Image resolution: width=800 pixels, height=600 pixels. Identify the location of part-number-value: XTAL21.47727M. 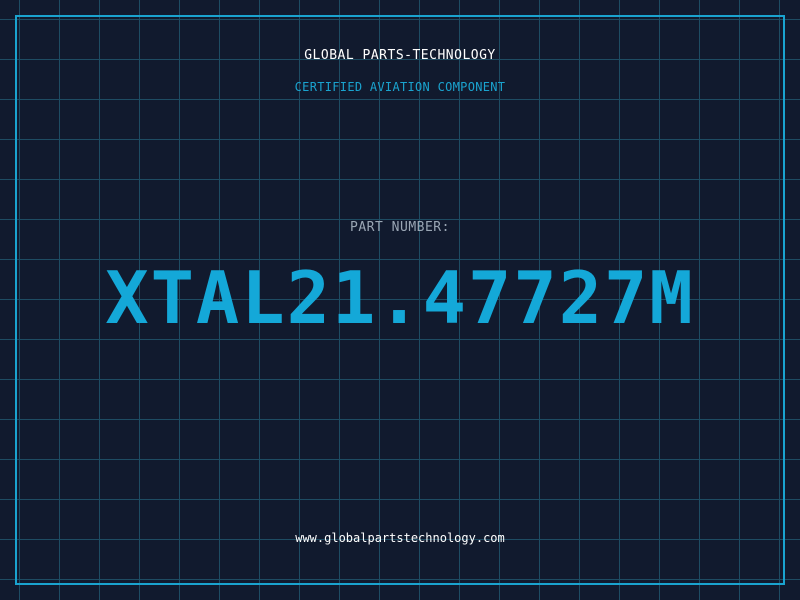
(400, 298).